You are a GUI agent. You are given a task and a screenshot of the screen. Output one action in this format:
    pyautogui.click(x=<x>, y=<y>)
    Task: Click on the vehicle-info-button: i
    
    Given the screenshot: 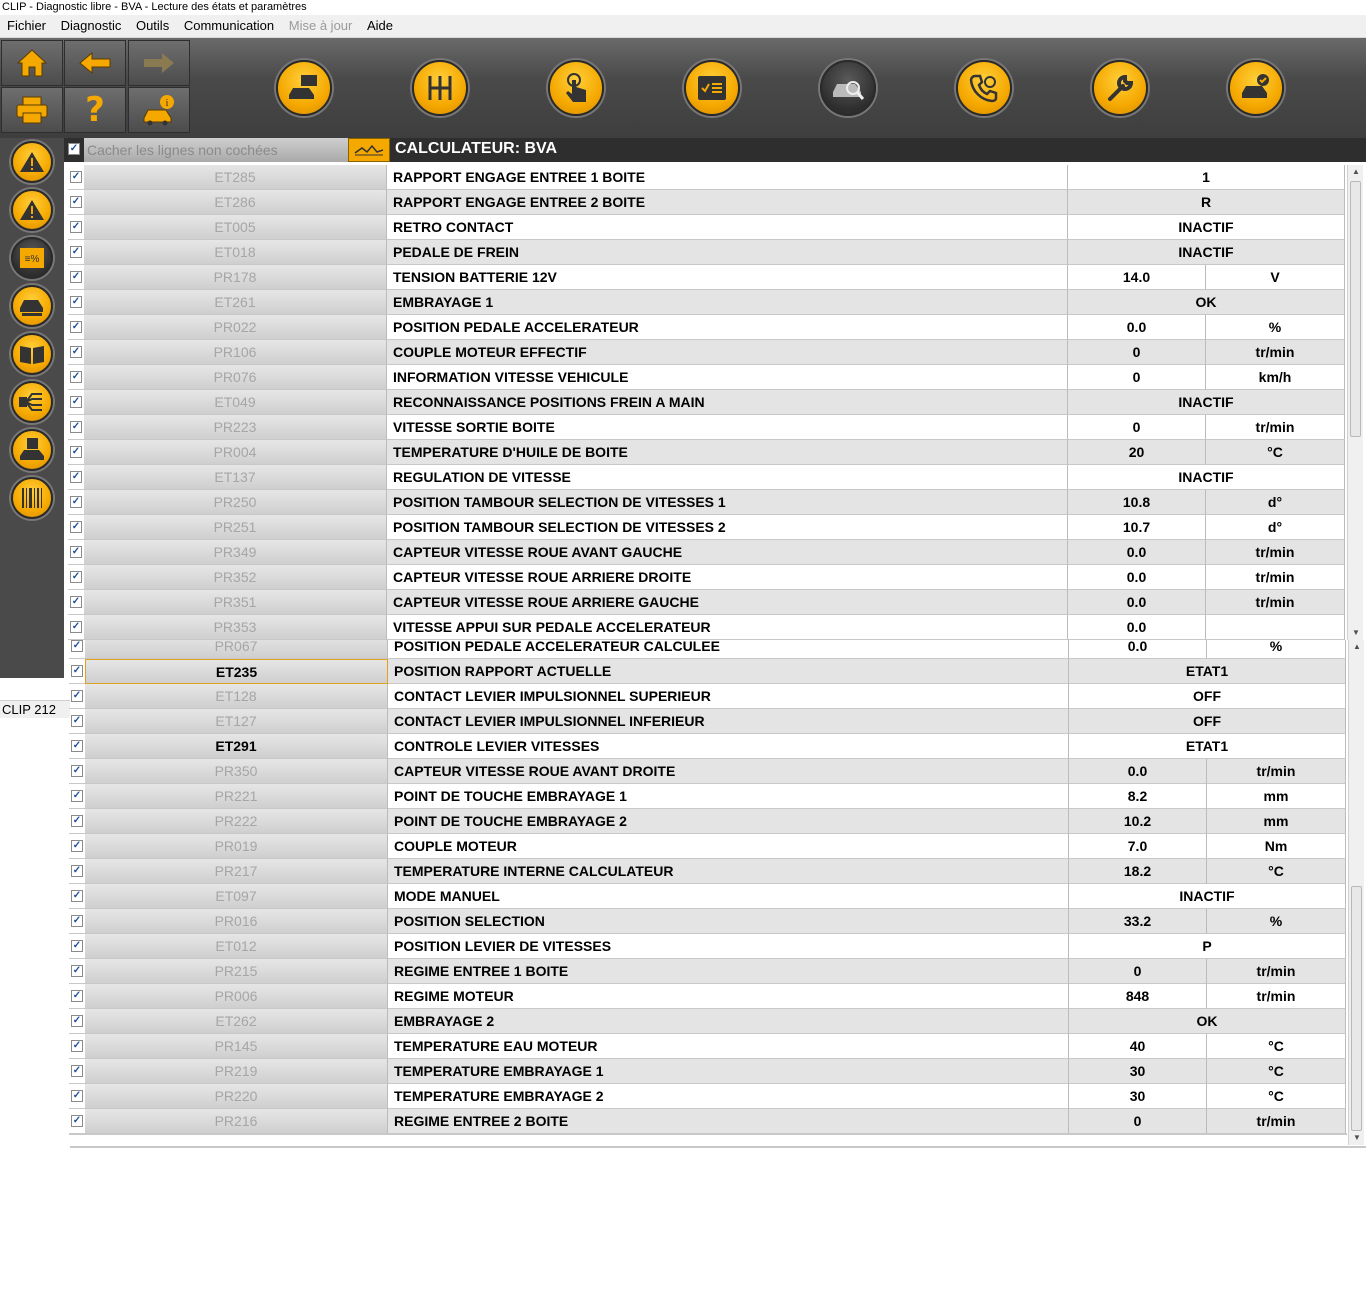 What is the action you would take?
    pyautogui.click(x=159, y=110)
    